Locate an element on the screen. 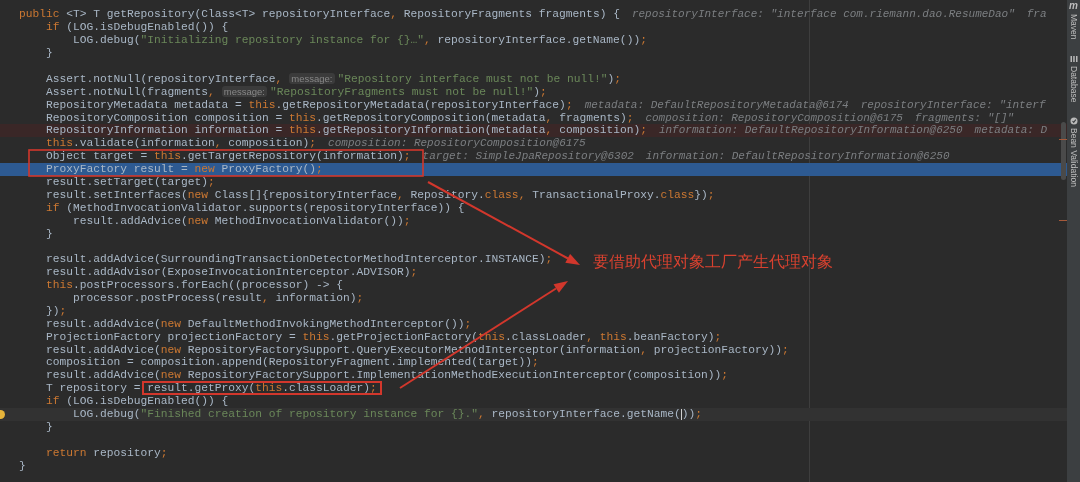  code-text: ProjectionFactory projectionFactory = this.getProjectionFactory(this.classLoader, this.beanFactory); is located at coordinates (383, 336).